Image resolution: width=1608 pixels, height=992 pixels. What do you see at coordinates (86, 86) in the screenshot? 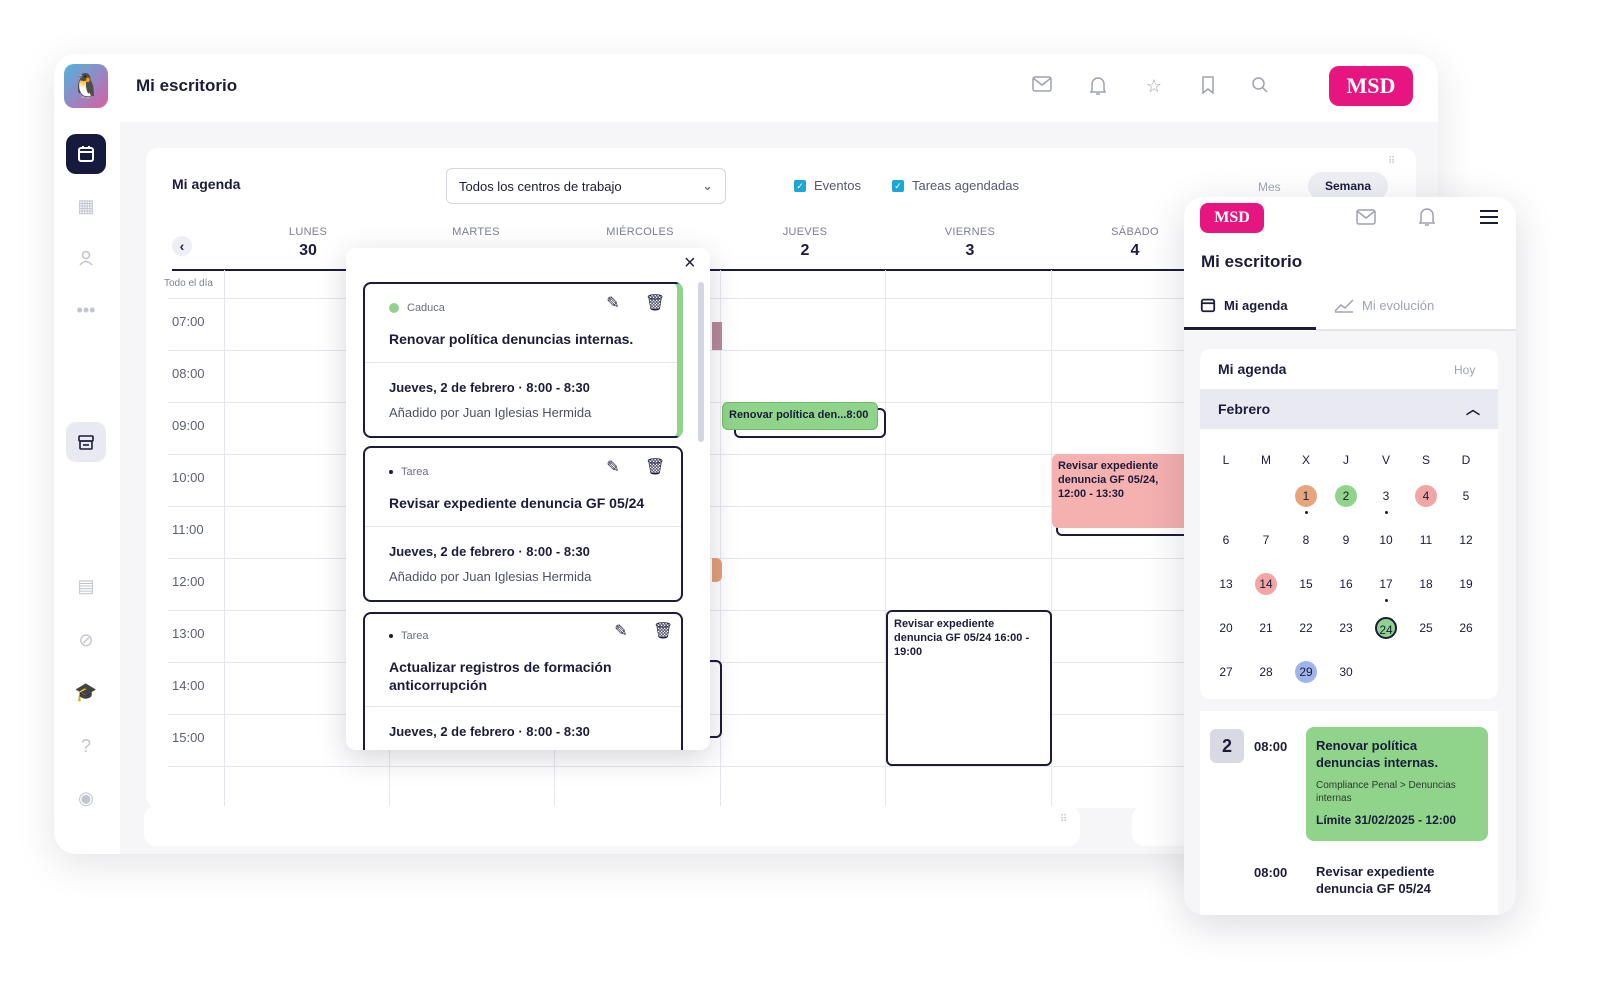
I see `app-logo: 🐧` at bounding box center [86, 86].